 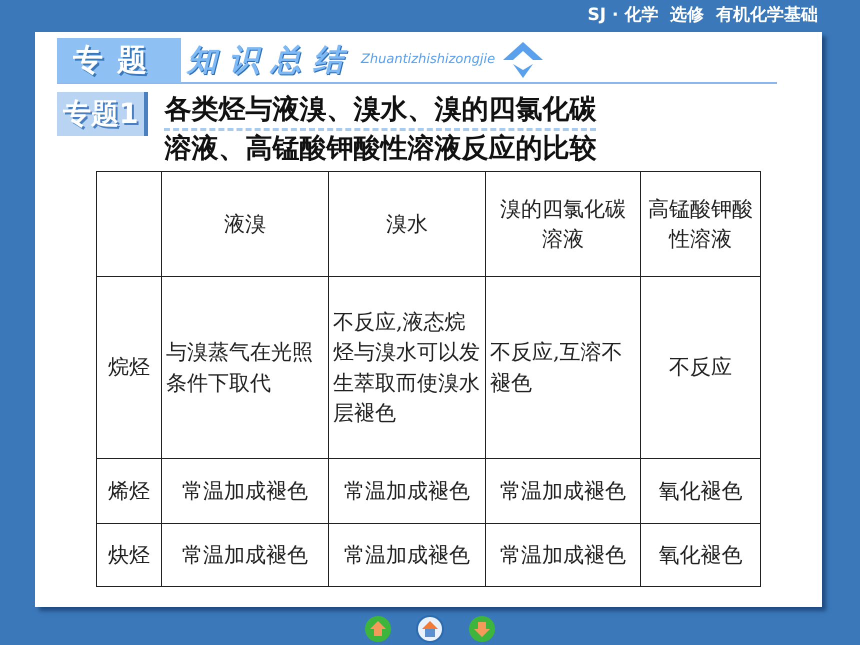 What do you see at coordinates (523, 60) in the screenshot?
I see `diamond-arrow-icon` at bounding box center [523, 60].